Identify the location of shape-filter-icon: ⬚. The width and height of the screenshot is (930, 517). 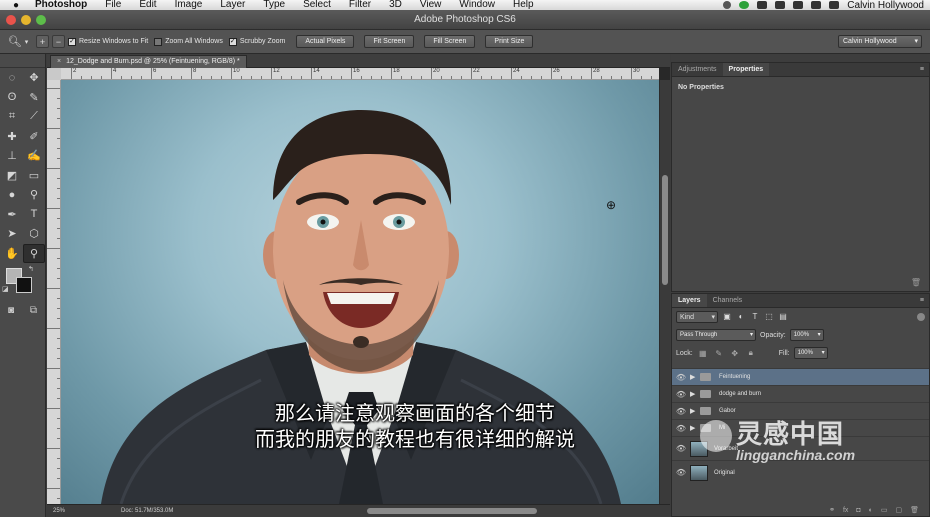
(769, 317).